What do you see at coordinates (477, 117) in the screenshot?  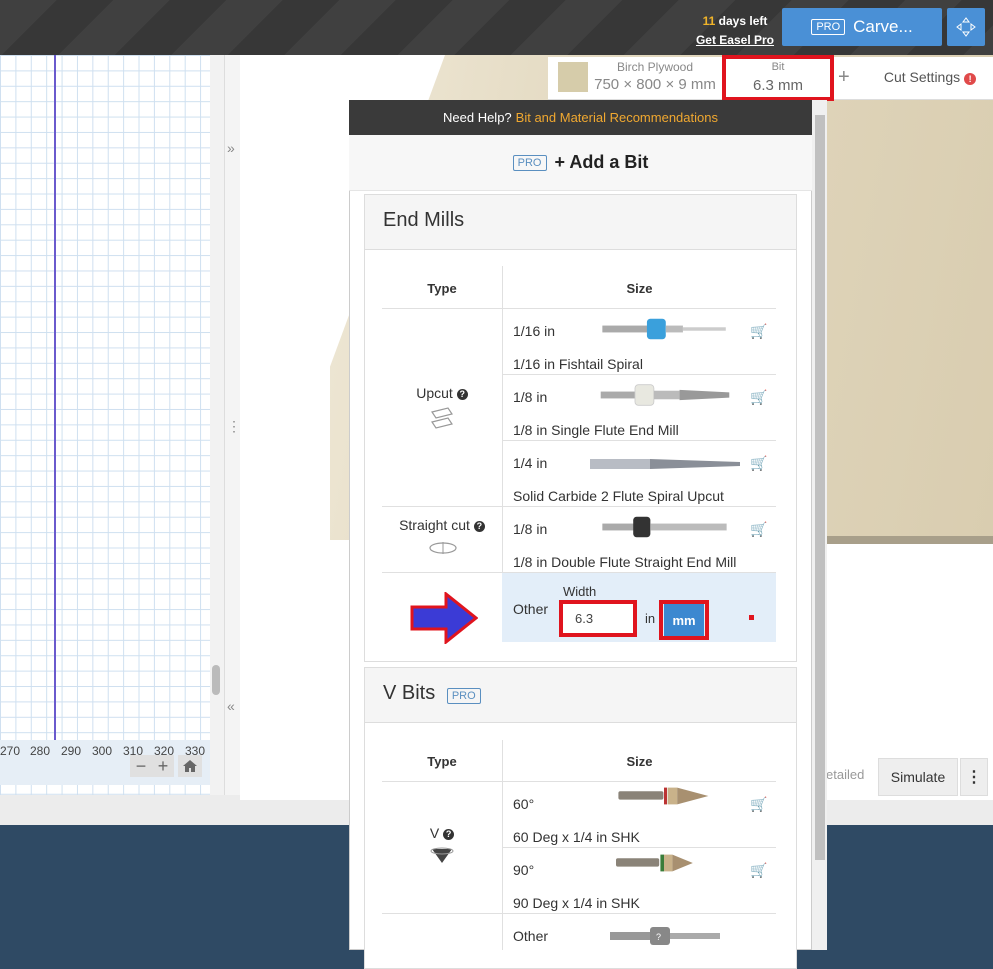 I see `help-prefix: Need Help?` at bounding box center [477, 117].